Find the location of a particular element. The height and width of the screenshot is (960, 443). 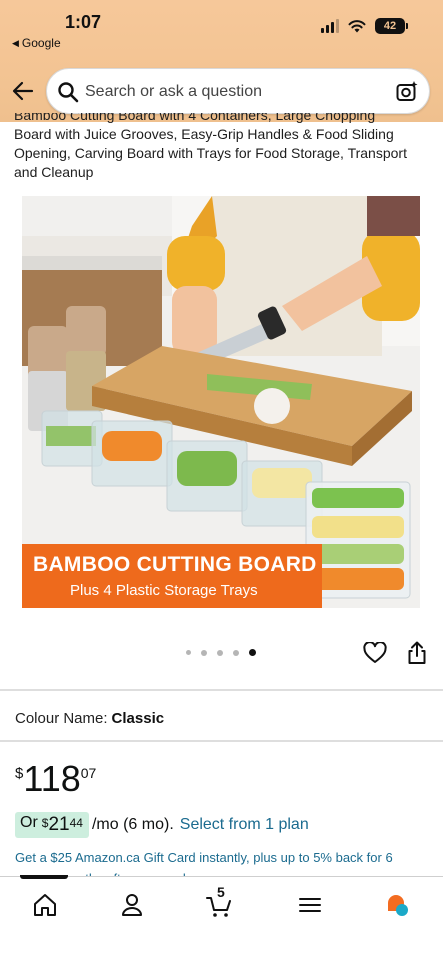

menu-icon is located at coordinates (310, 905).